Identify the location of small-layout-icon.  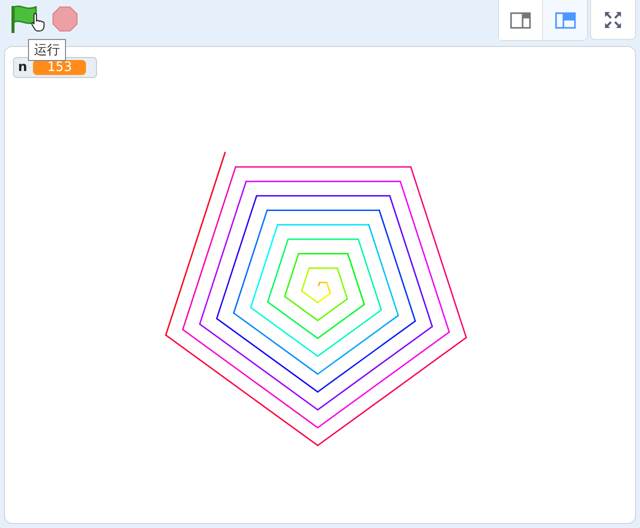
(520, 20).